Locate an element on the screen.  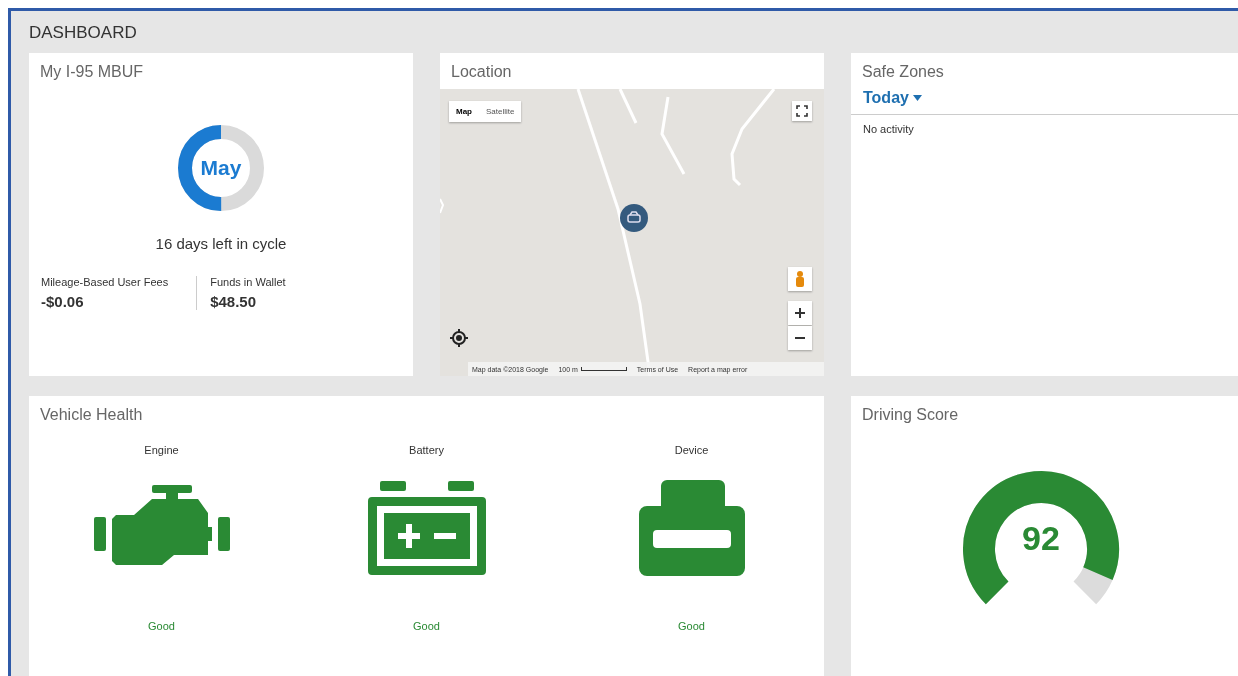
device-icon is located at coordinates (691, 528).